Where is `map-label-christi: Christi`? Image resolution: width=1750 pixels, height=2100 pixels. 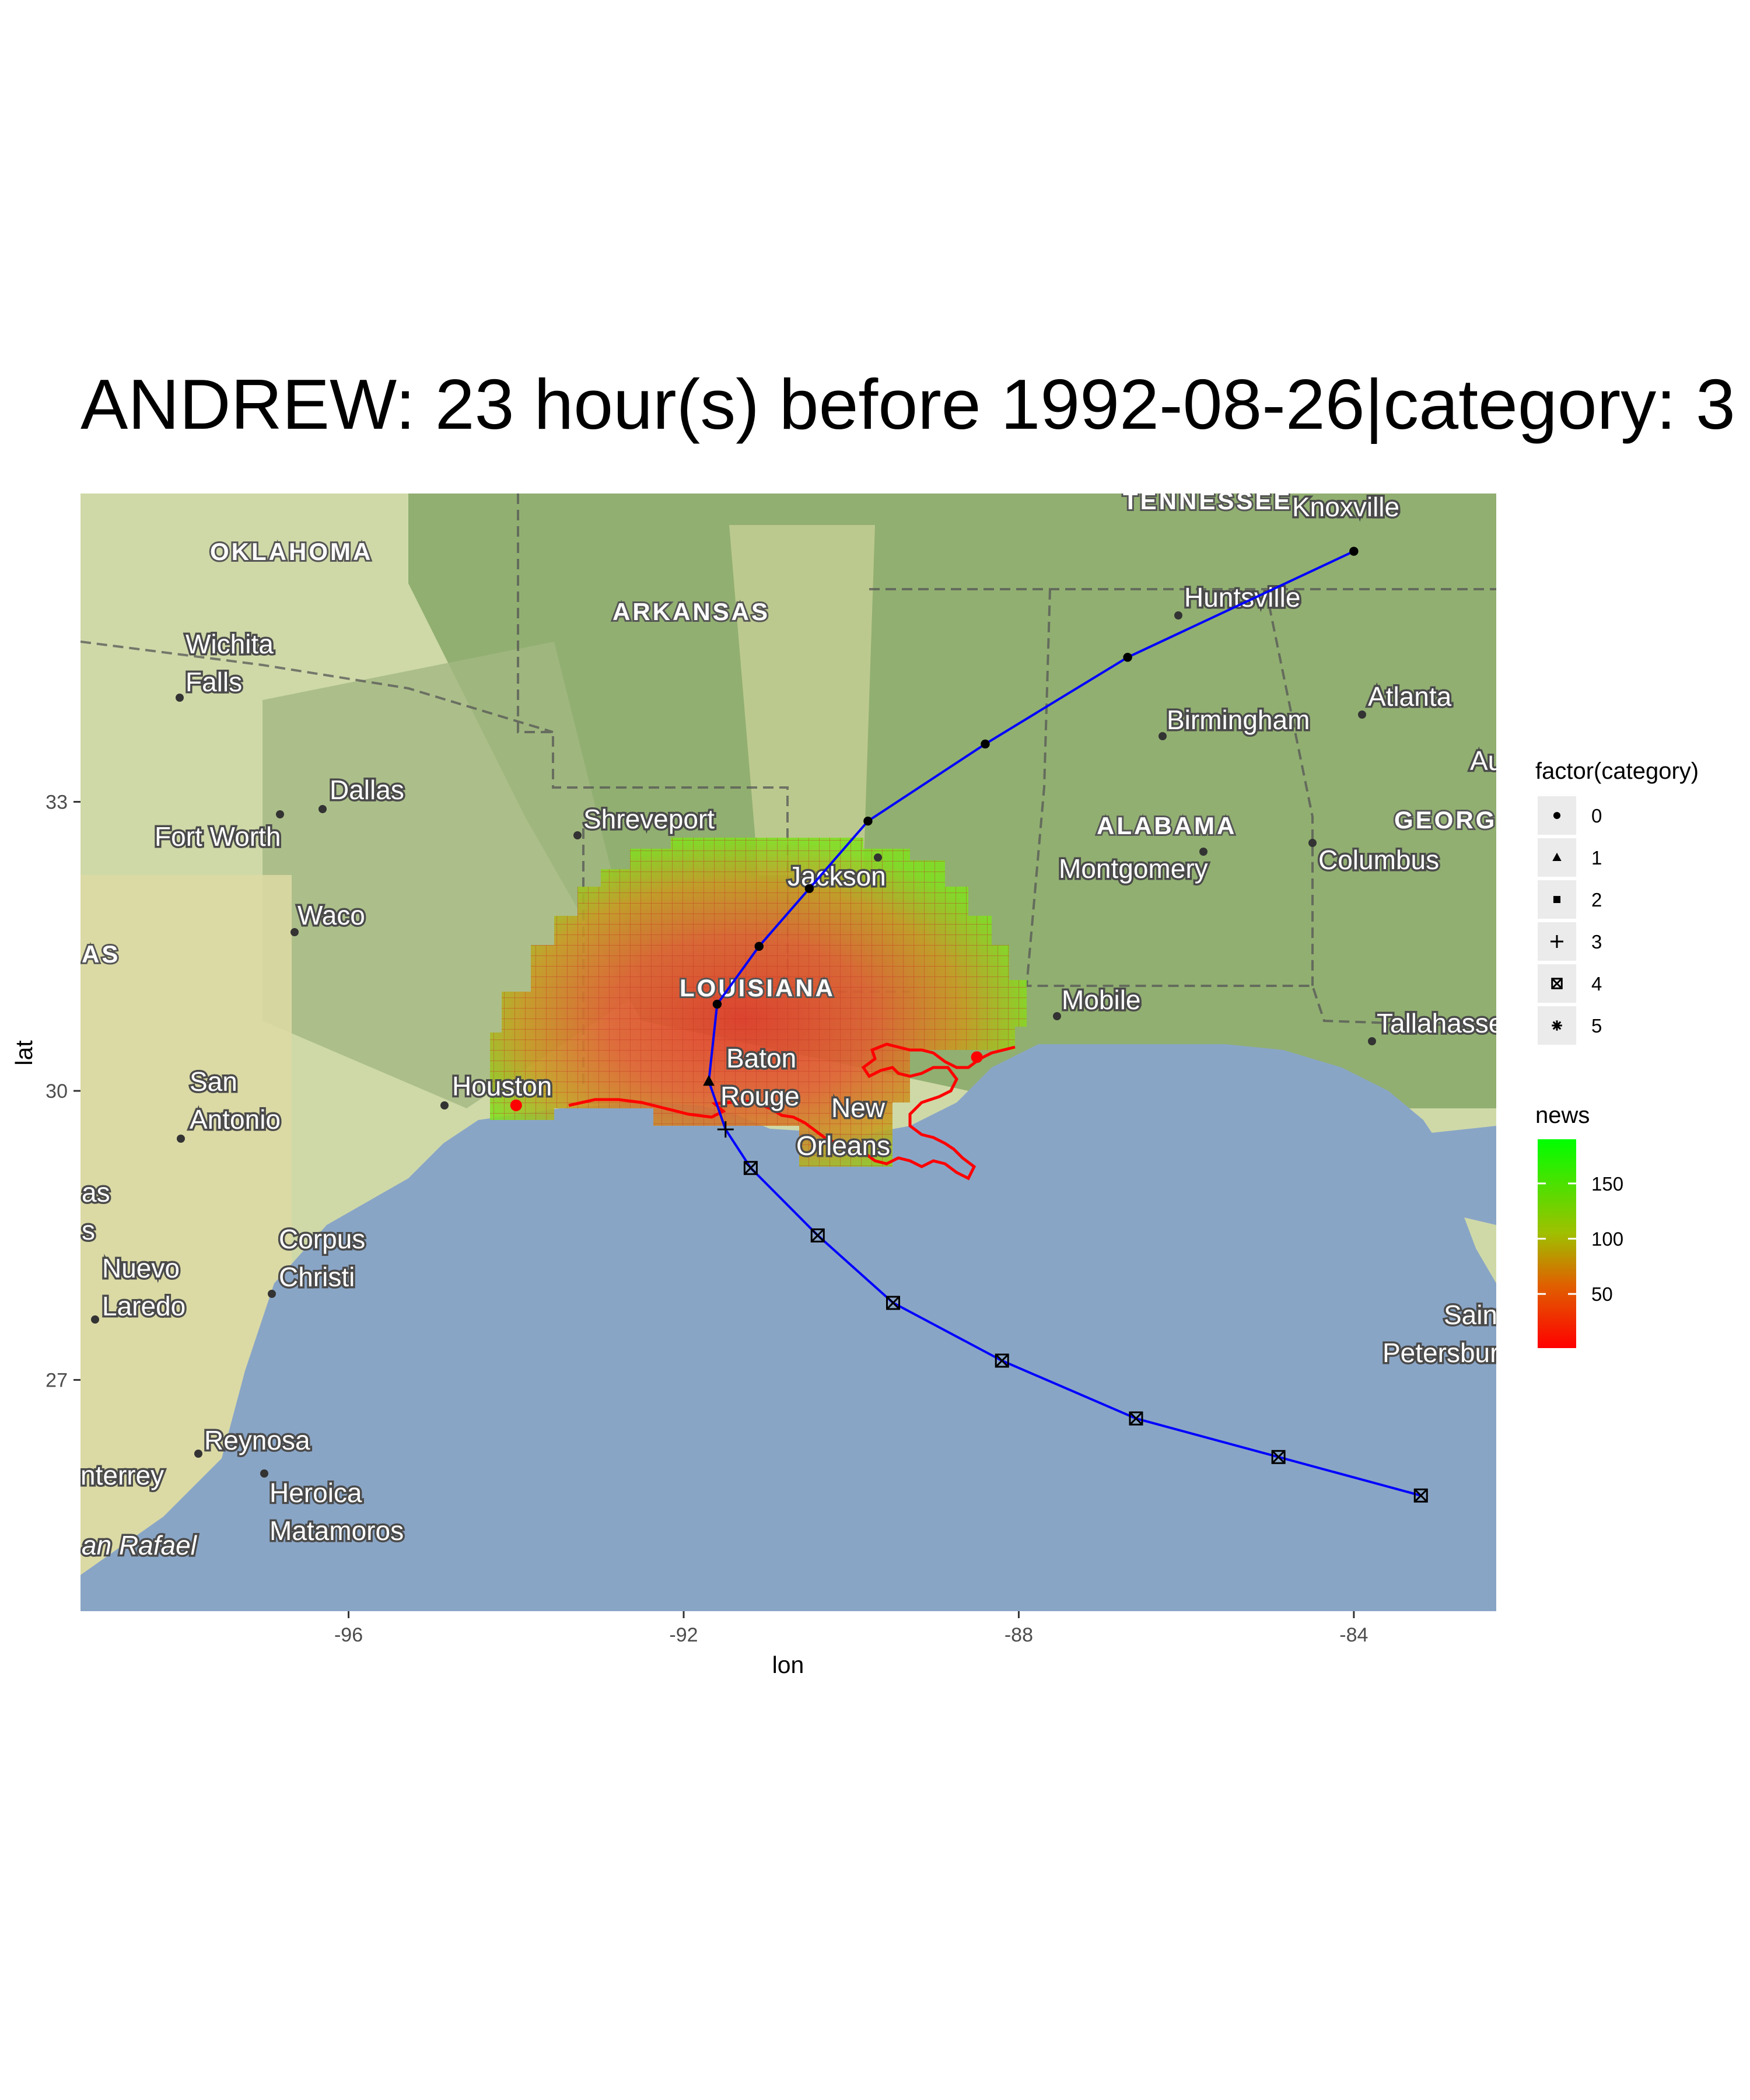 map-label-christi: Christi is located at coordinates (317, 1277).